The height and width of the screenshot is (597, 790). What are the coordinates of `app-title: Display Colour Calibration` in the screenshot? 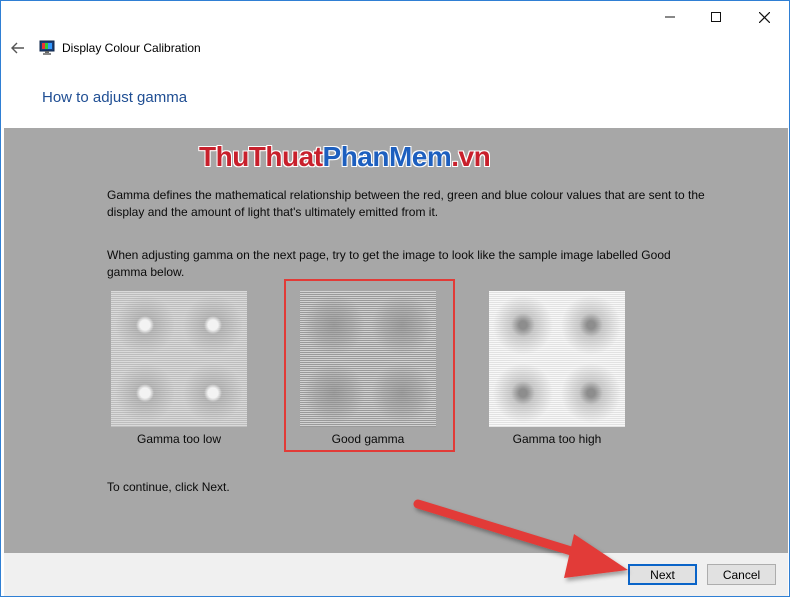 It's located at (131, 48).